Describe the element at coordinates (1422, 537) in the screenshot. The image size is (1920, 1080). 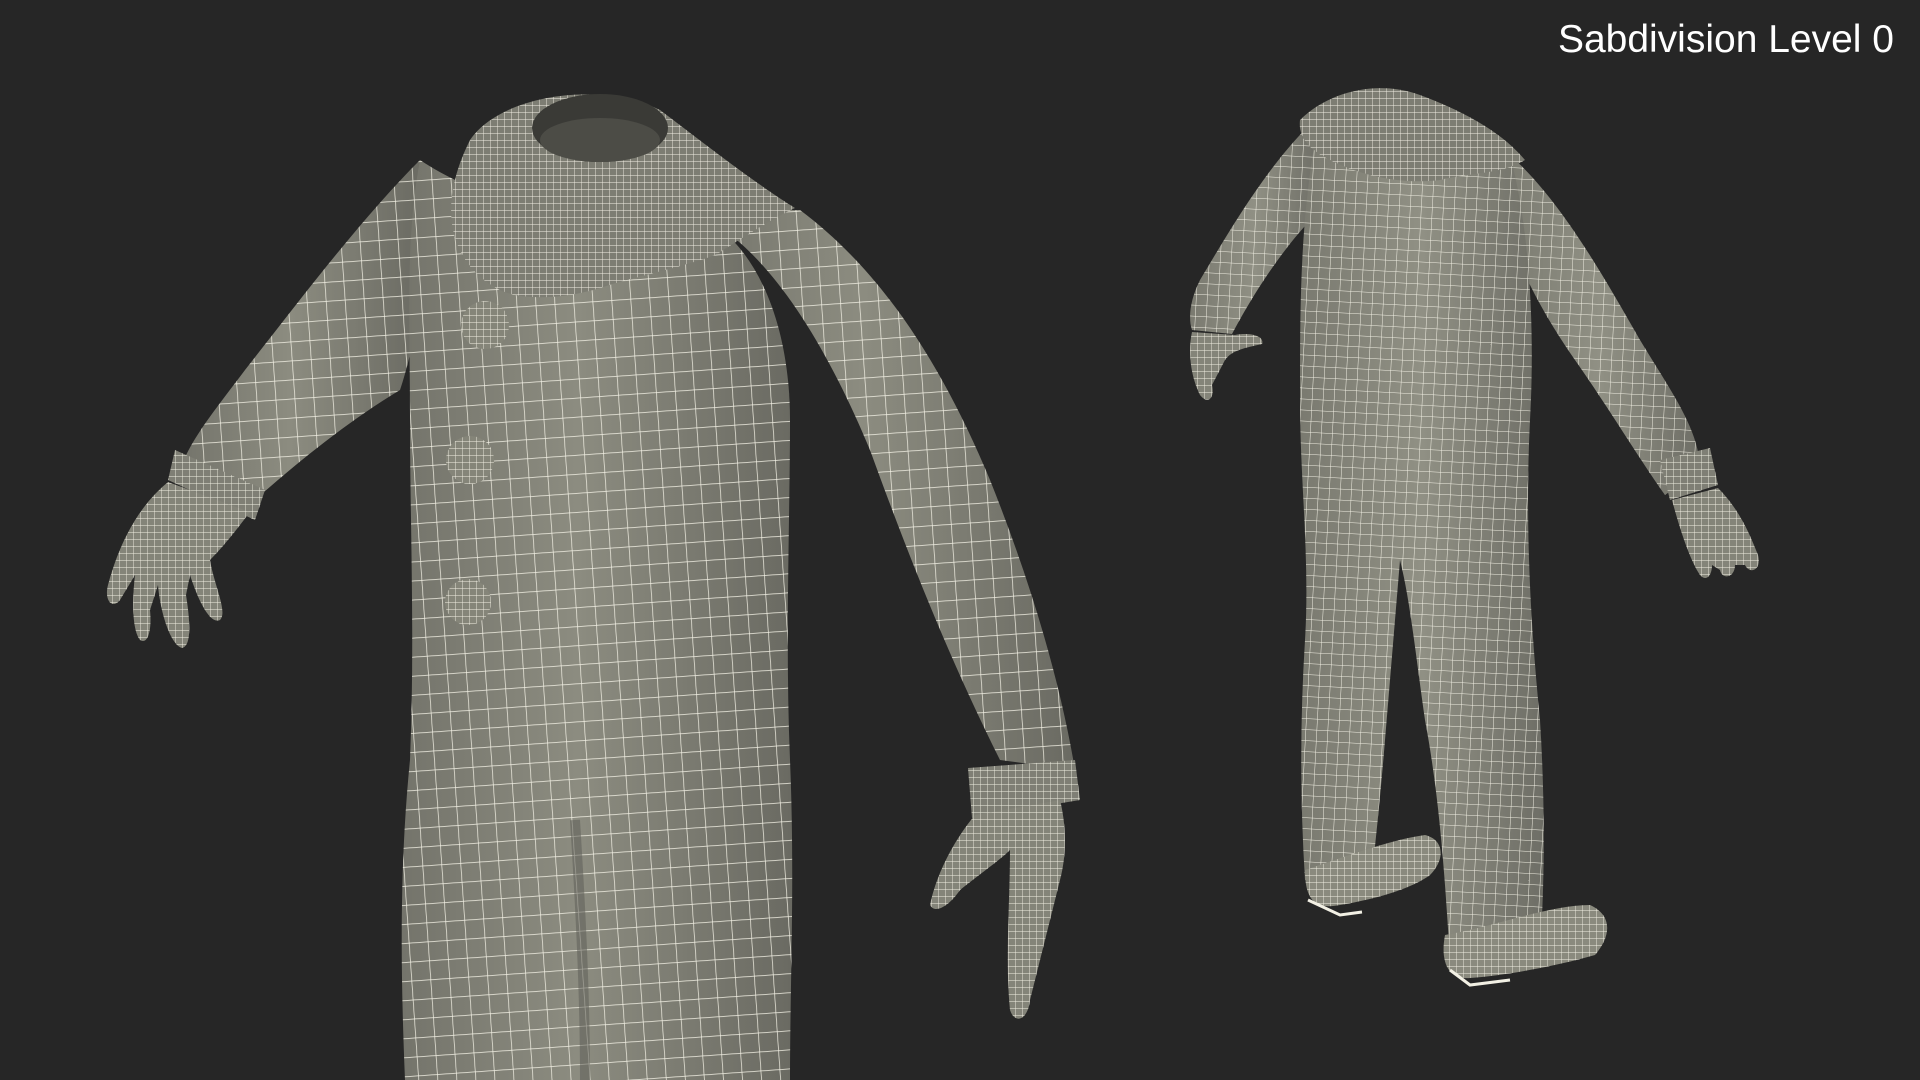
I see `rear-torso` at that location.